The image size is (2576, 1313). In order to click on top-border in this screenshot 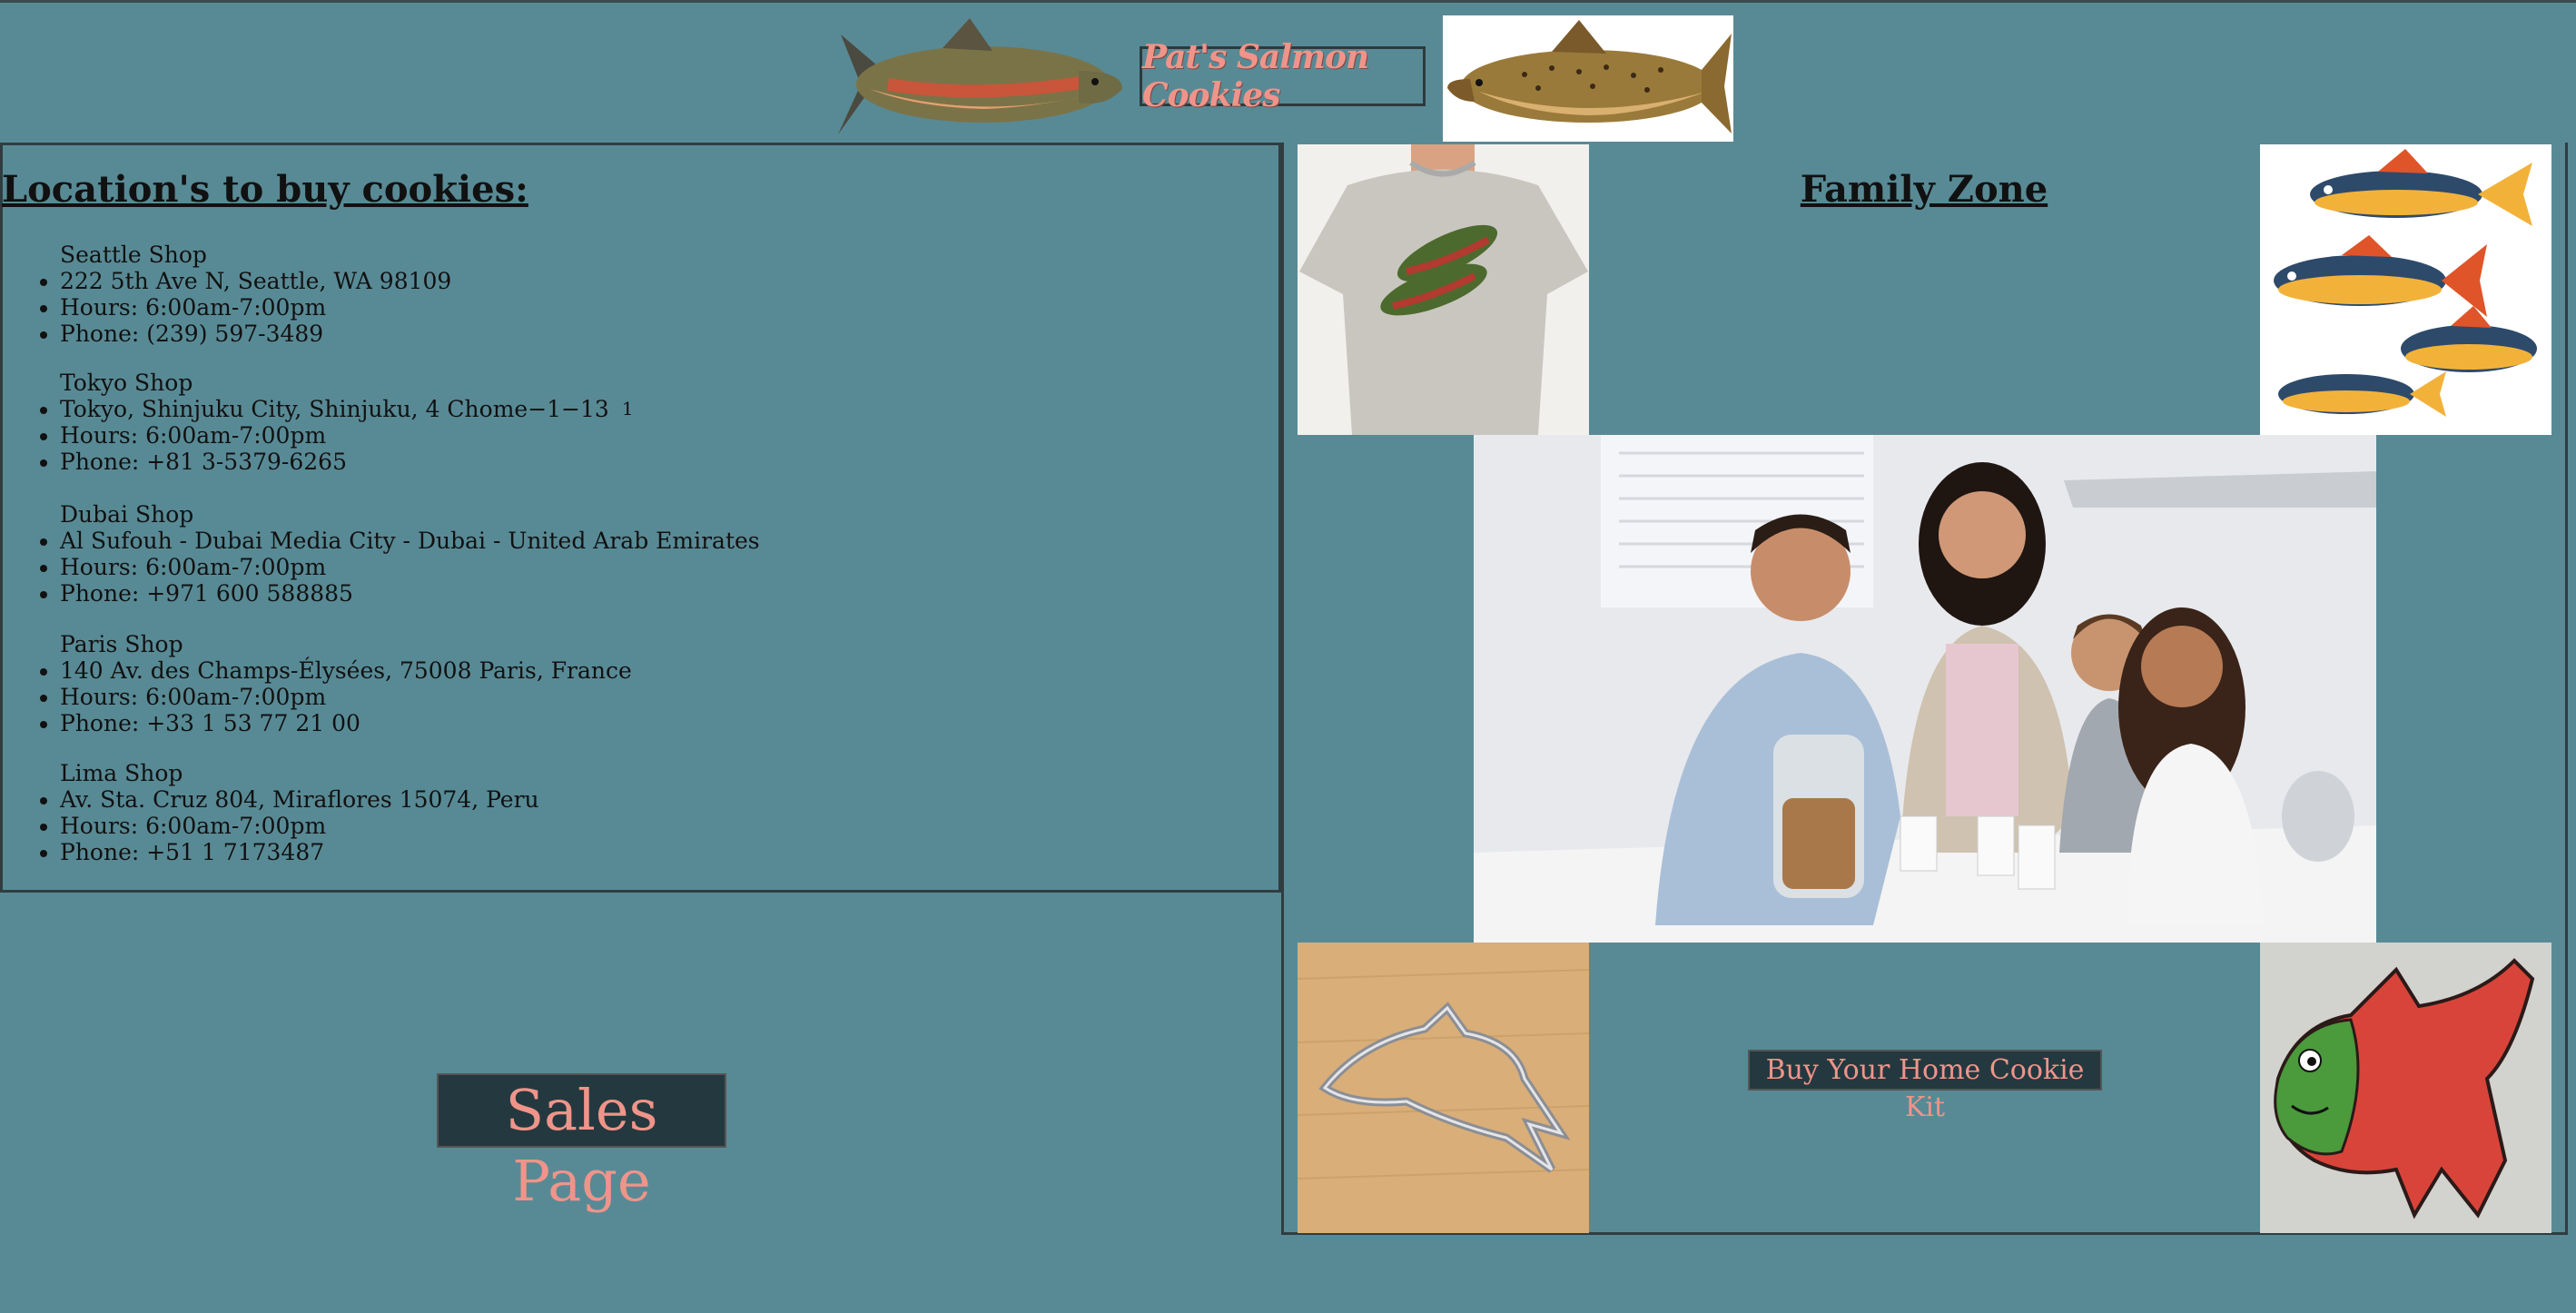, I will do `click(1288, 1)`.